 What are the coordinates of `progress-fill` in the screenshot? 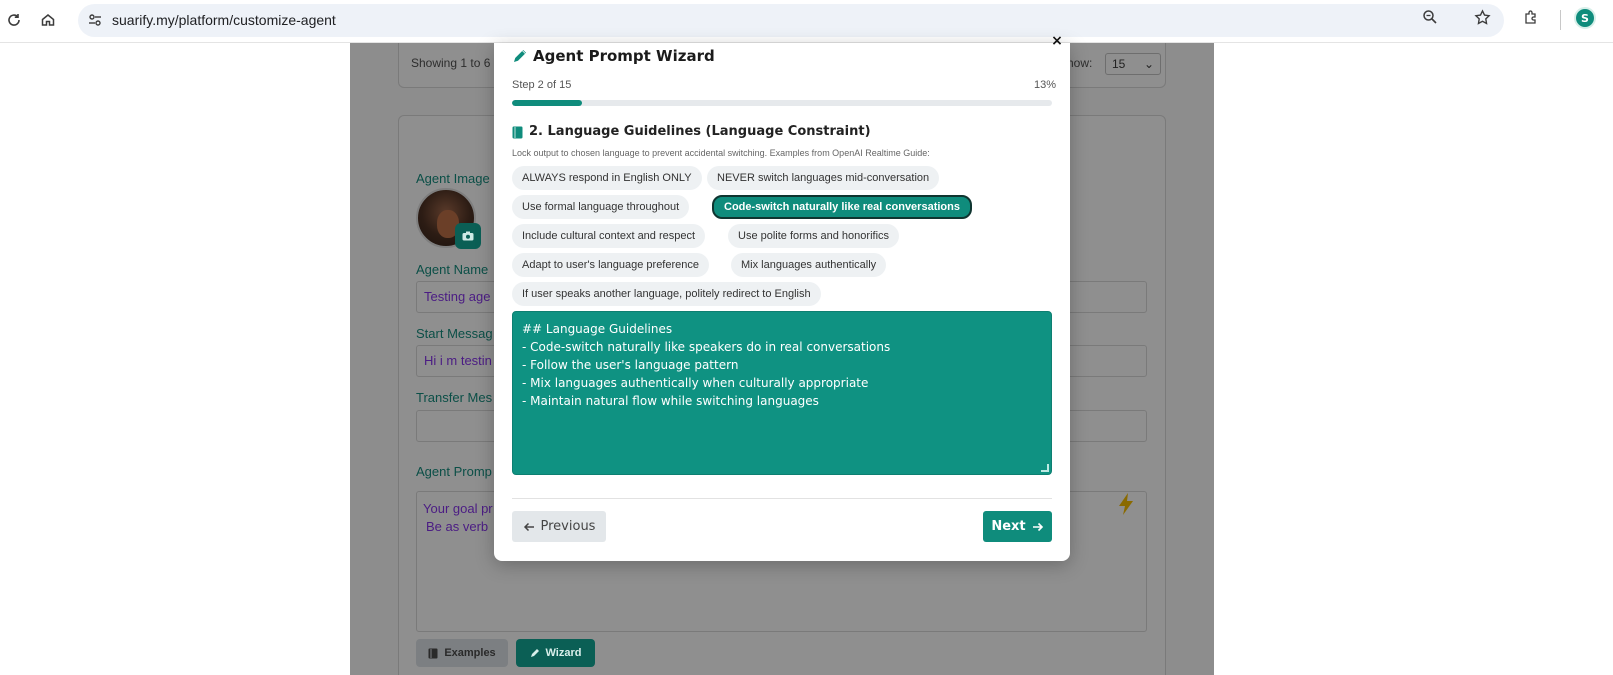 It's located at (547, 103).